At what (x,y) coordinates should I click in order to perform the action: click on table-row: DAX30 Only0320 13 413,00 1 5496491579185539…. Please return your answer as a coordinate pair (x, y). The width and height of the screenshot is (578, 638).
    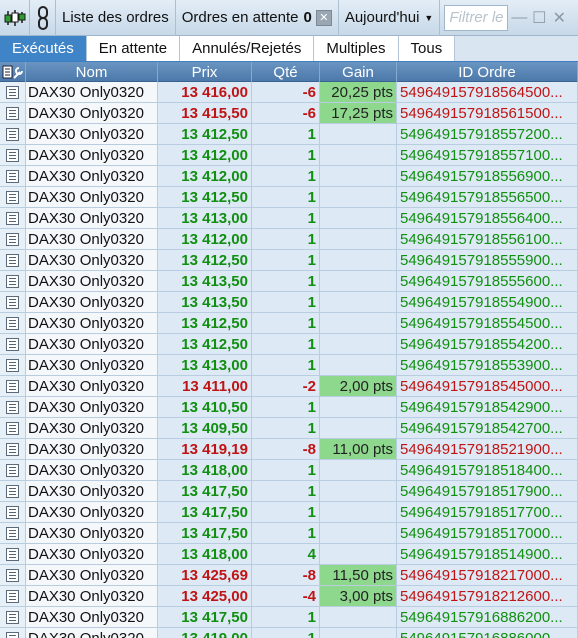
    Looking at the image, I should click on (289, 365).